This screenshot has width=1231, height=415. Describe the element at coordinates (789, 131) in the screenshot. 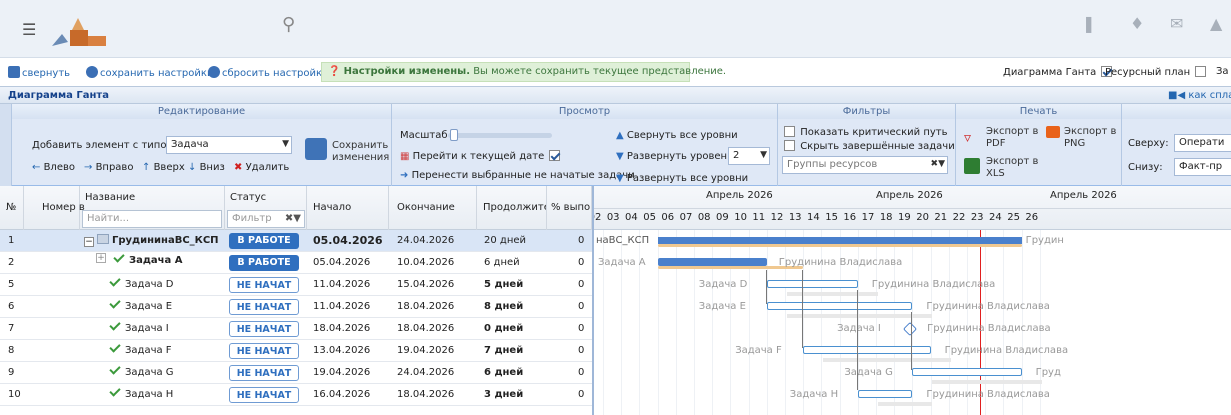

I see `critical-path-checkbox` at that location.